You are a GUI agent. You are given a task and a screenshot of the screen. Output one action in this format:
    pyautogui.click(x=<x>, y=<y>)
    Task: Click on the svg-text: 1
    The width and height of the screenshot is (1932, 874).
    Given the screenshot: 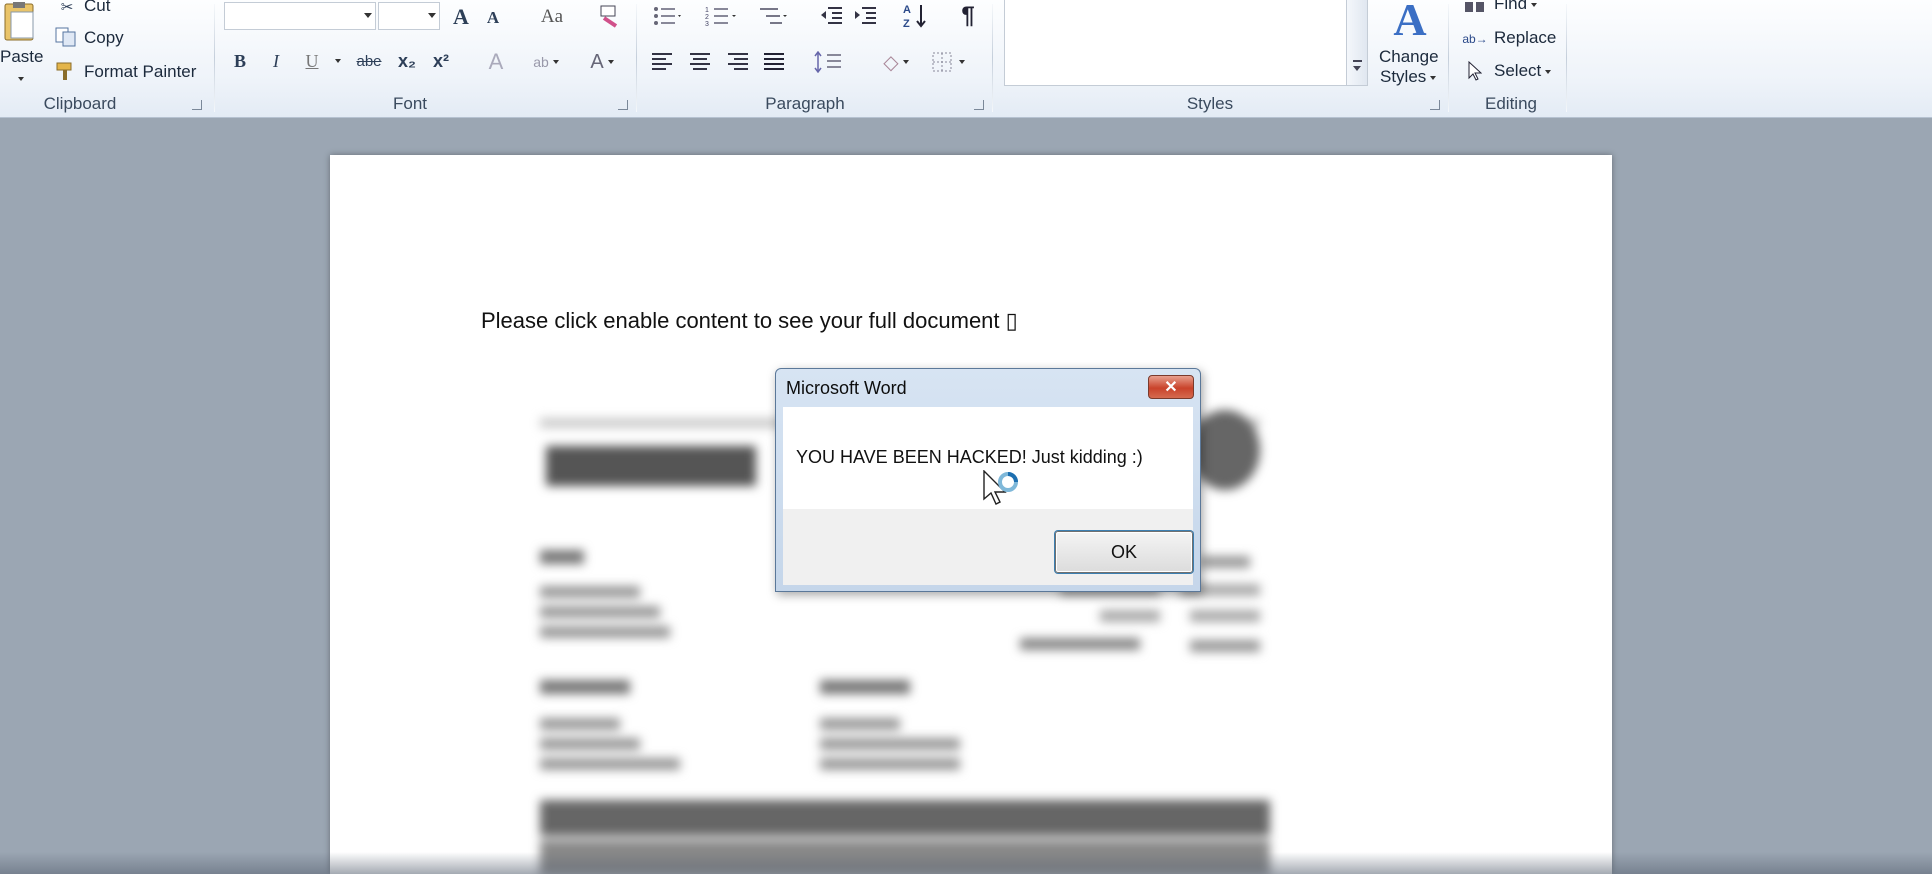 What is the action you would take?
    pyautogui.click(x=707, y=10)
    